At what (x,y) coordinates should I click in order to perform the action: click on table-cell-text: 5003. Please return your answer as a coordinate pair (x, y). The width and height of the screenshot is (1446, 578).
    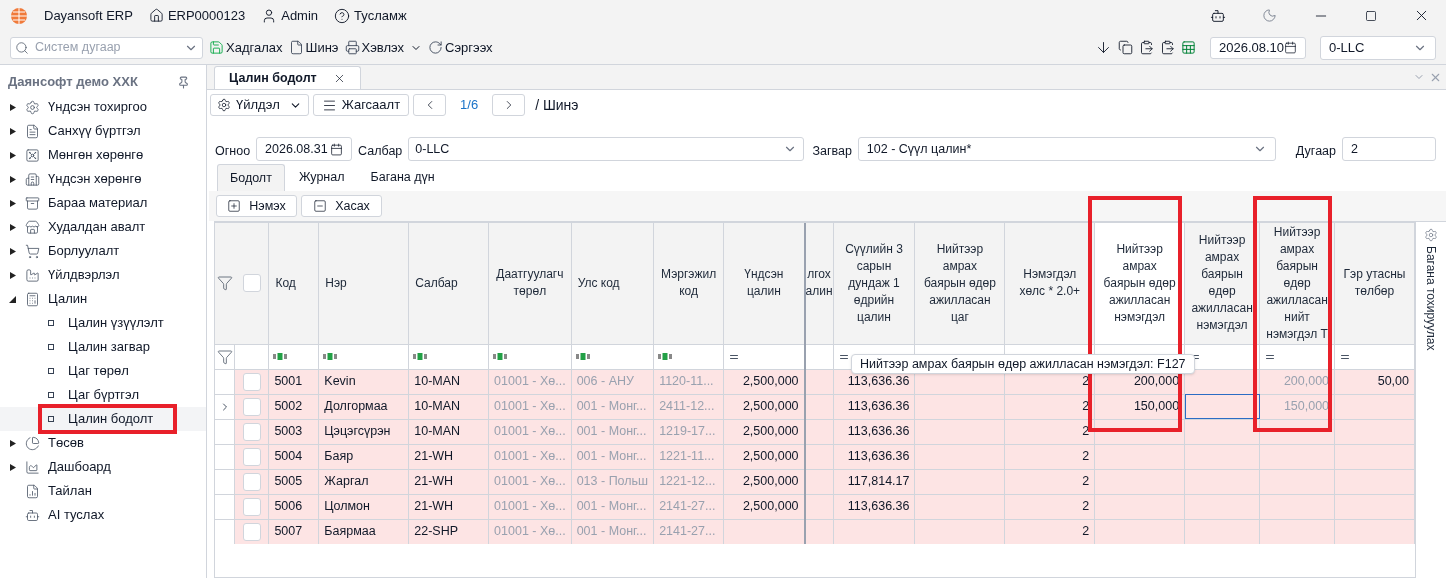
    Looking at the image, I should click on (289, 432).